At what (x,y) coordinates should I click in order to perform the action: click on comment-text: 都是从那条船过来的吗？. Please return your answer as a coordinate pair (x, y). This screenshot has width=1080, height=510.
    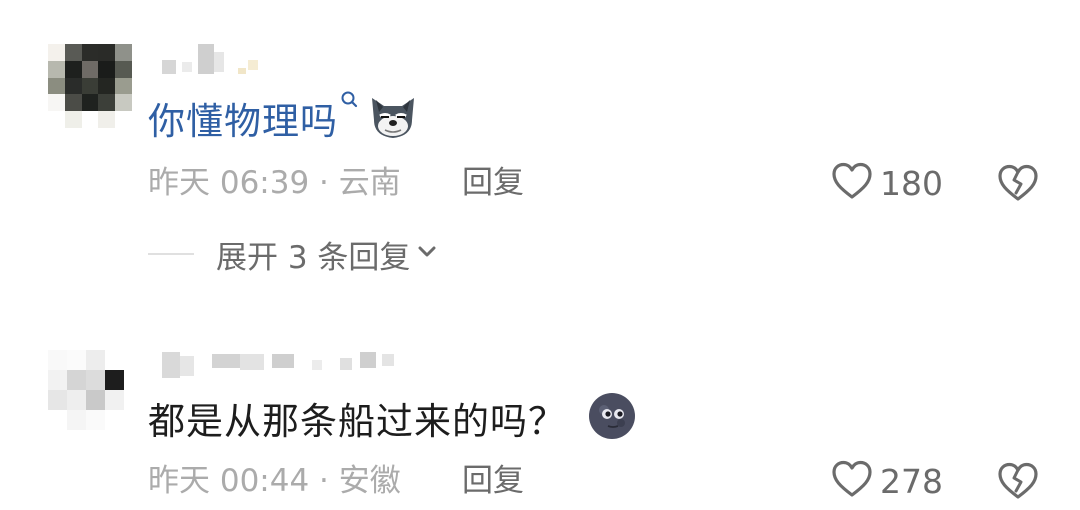
    Looking at the image, I should click on (357, 421).